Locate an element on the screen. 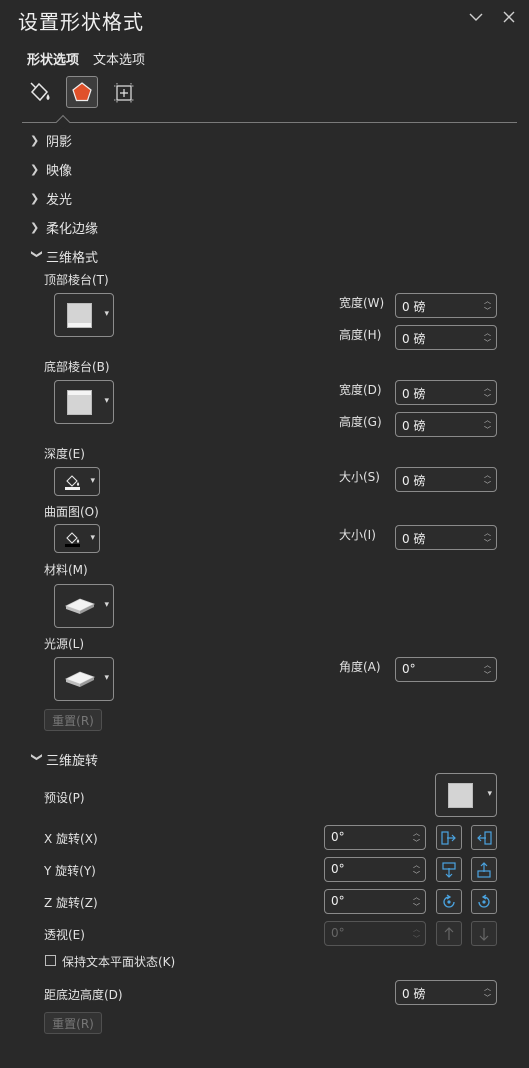 This screenshot has width=529, height=1068. depth-size-label: 大小(S) is located at coordinates (359, 477).